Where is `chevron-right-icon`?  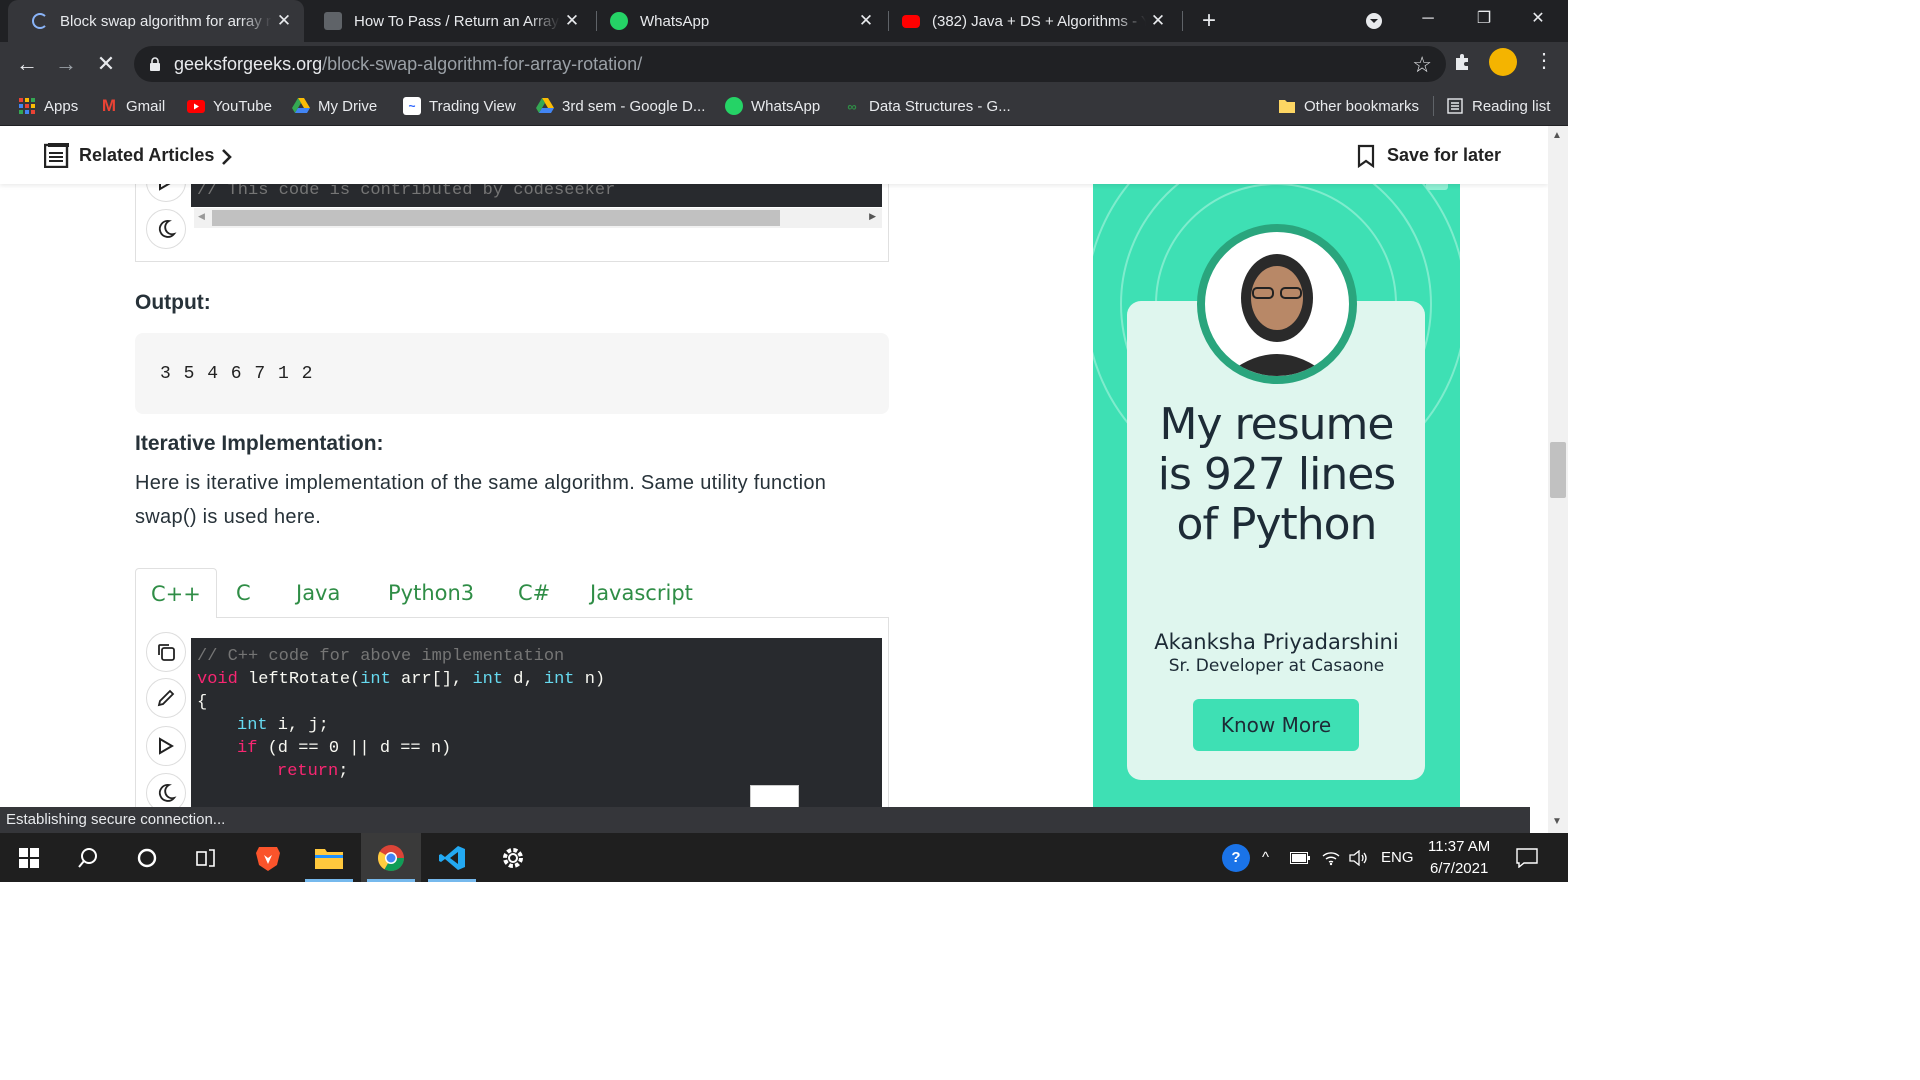
chevron-right-icon is located at coordinates (227, 157).